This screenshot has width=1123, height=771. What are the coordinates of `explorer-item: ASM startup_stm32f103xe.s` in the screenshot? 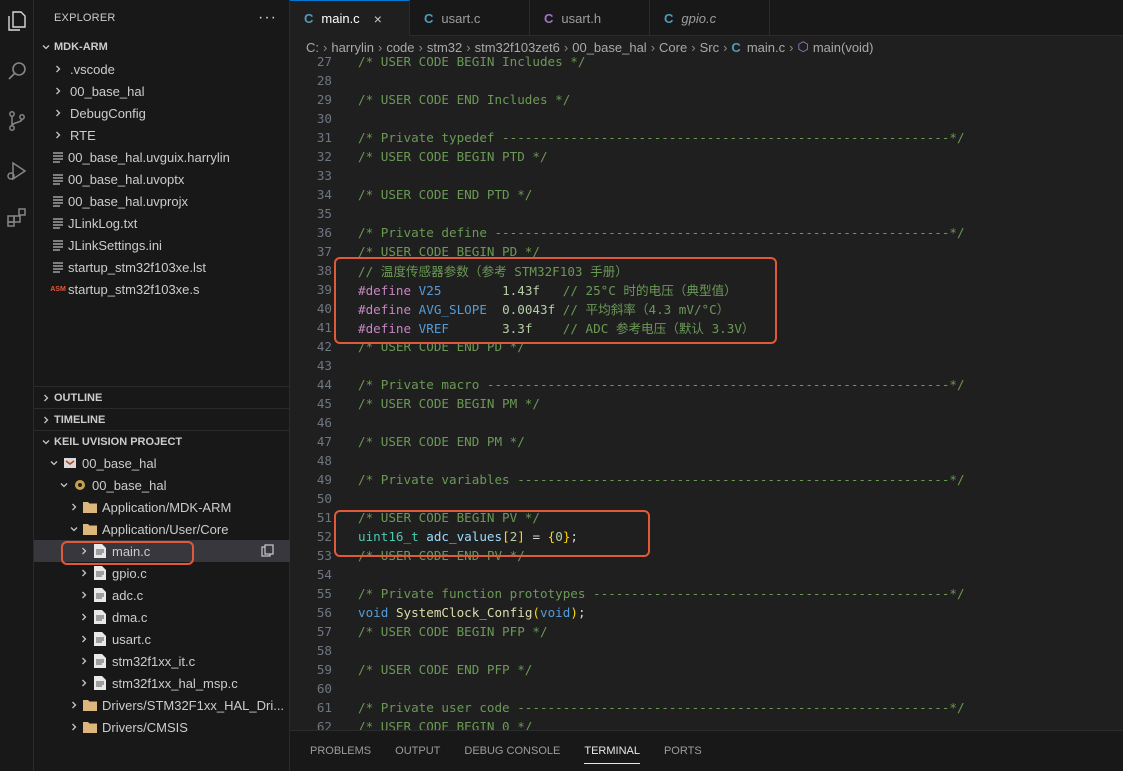 It's located at (162, 289).